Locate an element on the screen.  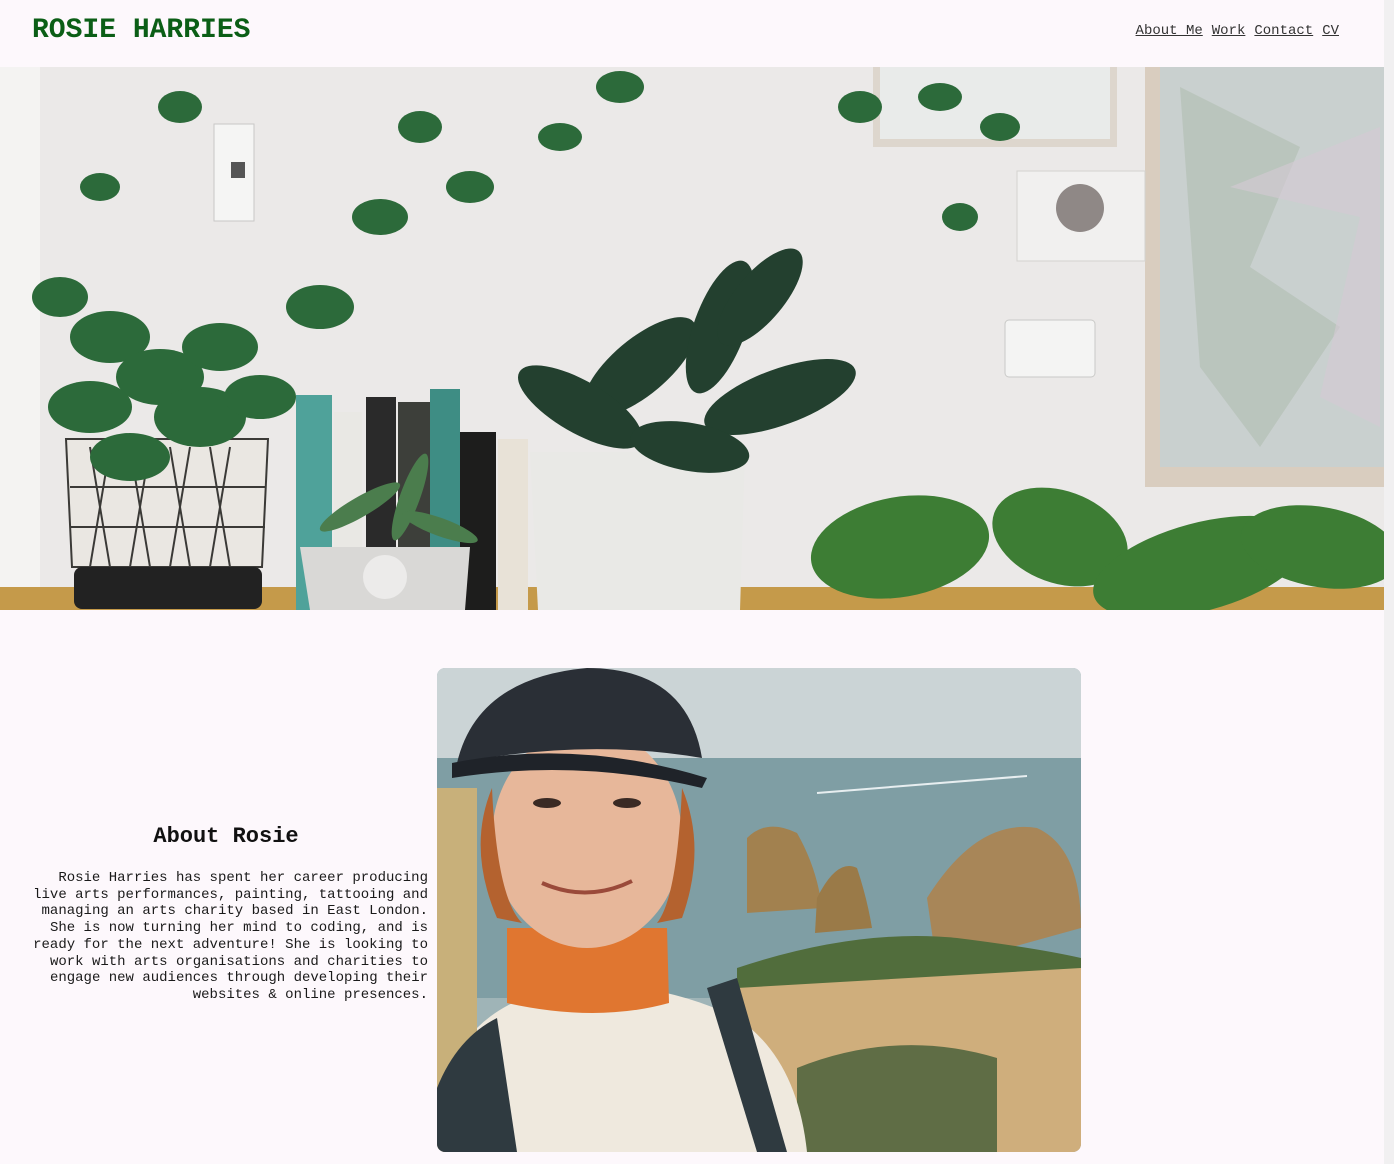
nav-link-contact: Contact is located at coordinates (1283, 31).